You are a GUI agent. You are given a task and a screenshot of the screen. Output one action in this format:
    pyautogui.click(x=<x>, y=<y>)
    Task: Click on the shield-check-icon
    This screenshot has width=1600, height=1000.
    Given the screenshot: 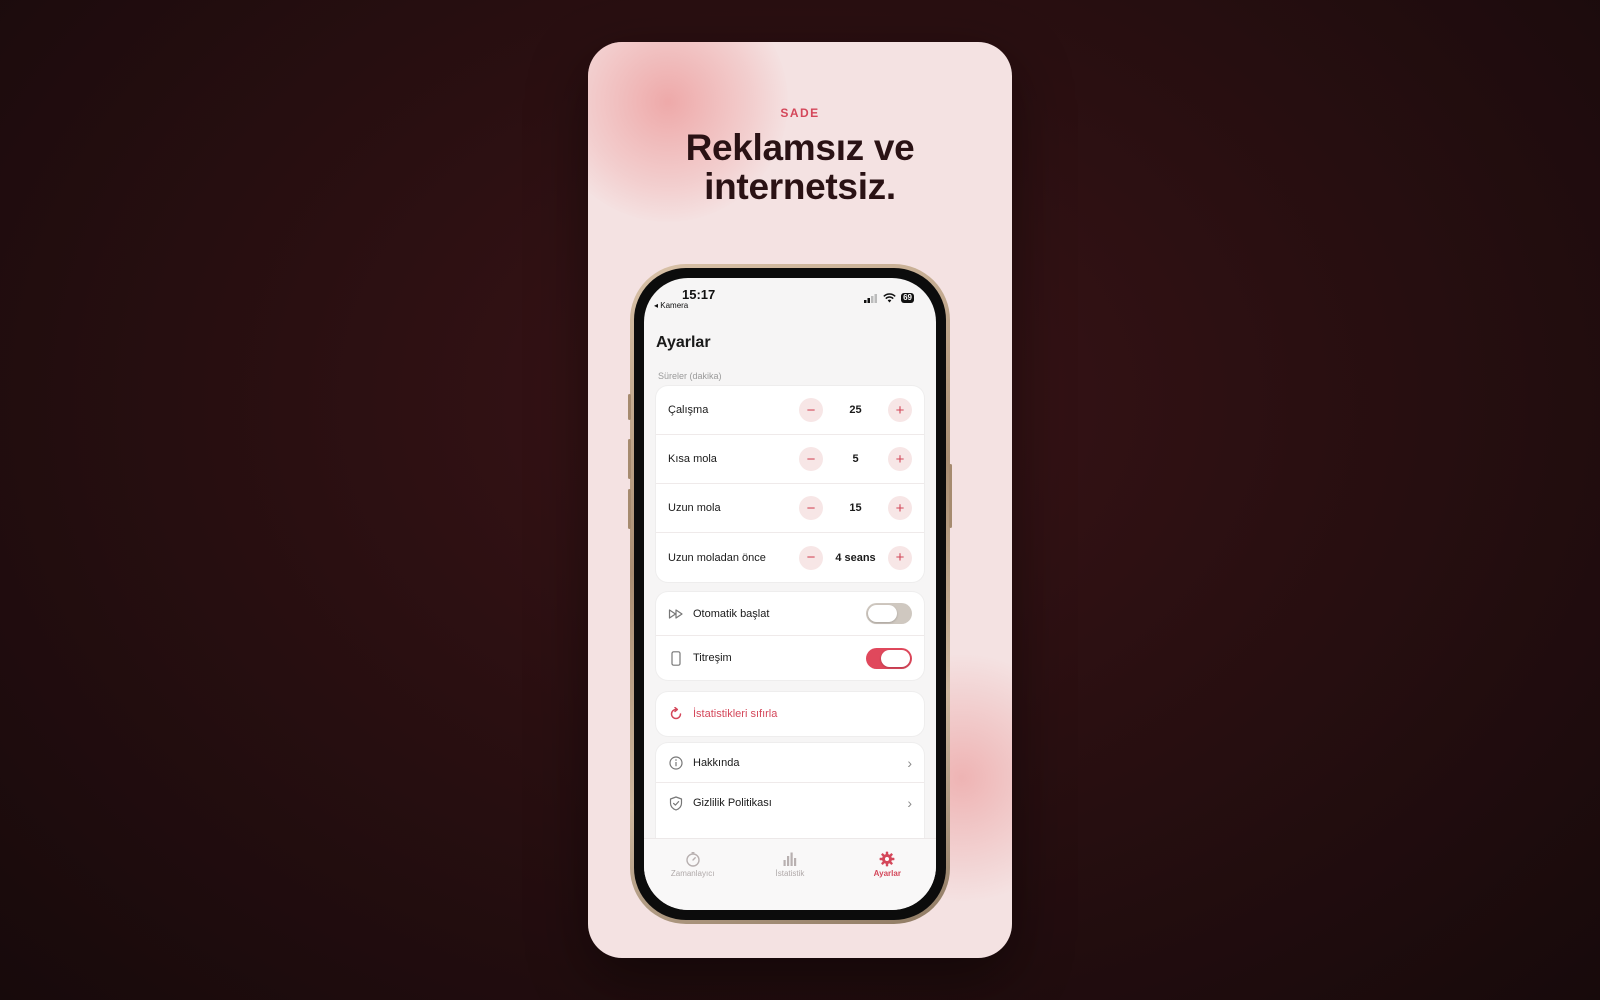 What is the action you would take?
    pyautogui.click(x=676, y=803)
    